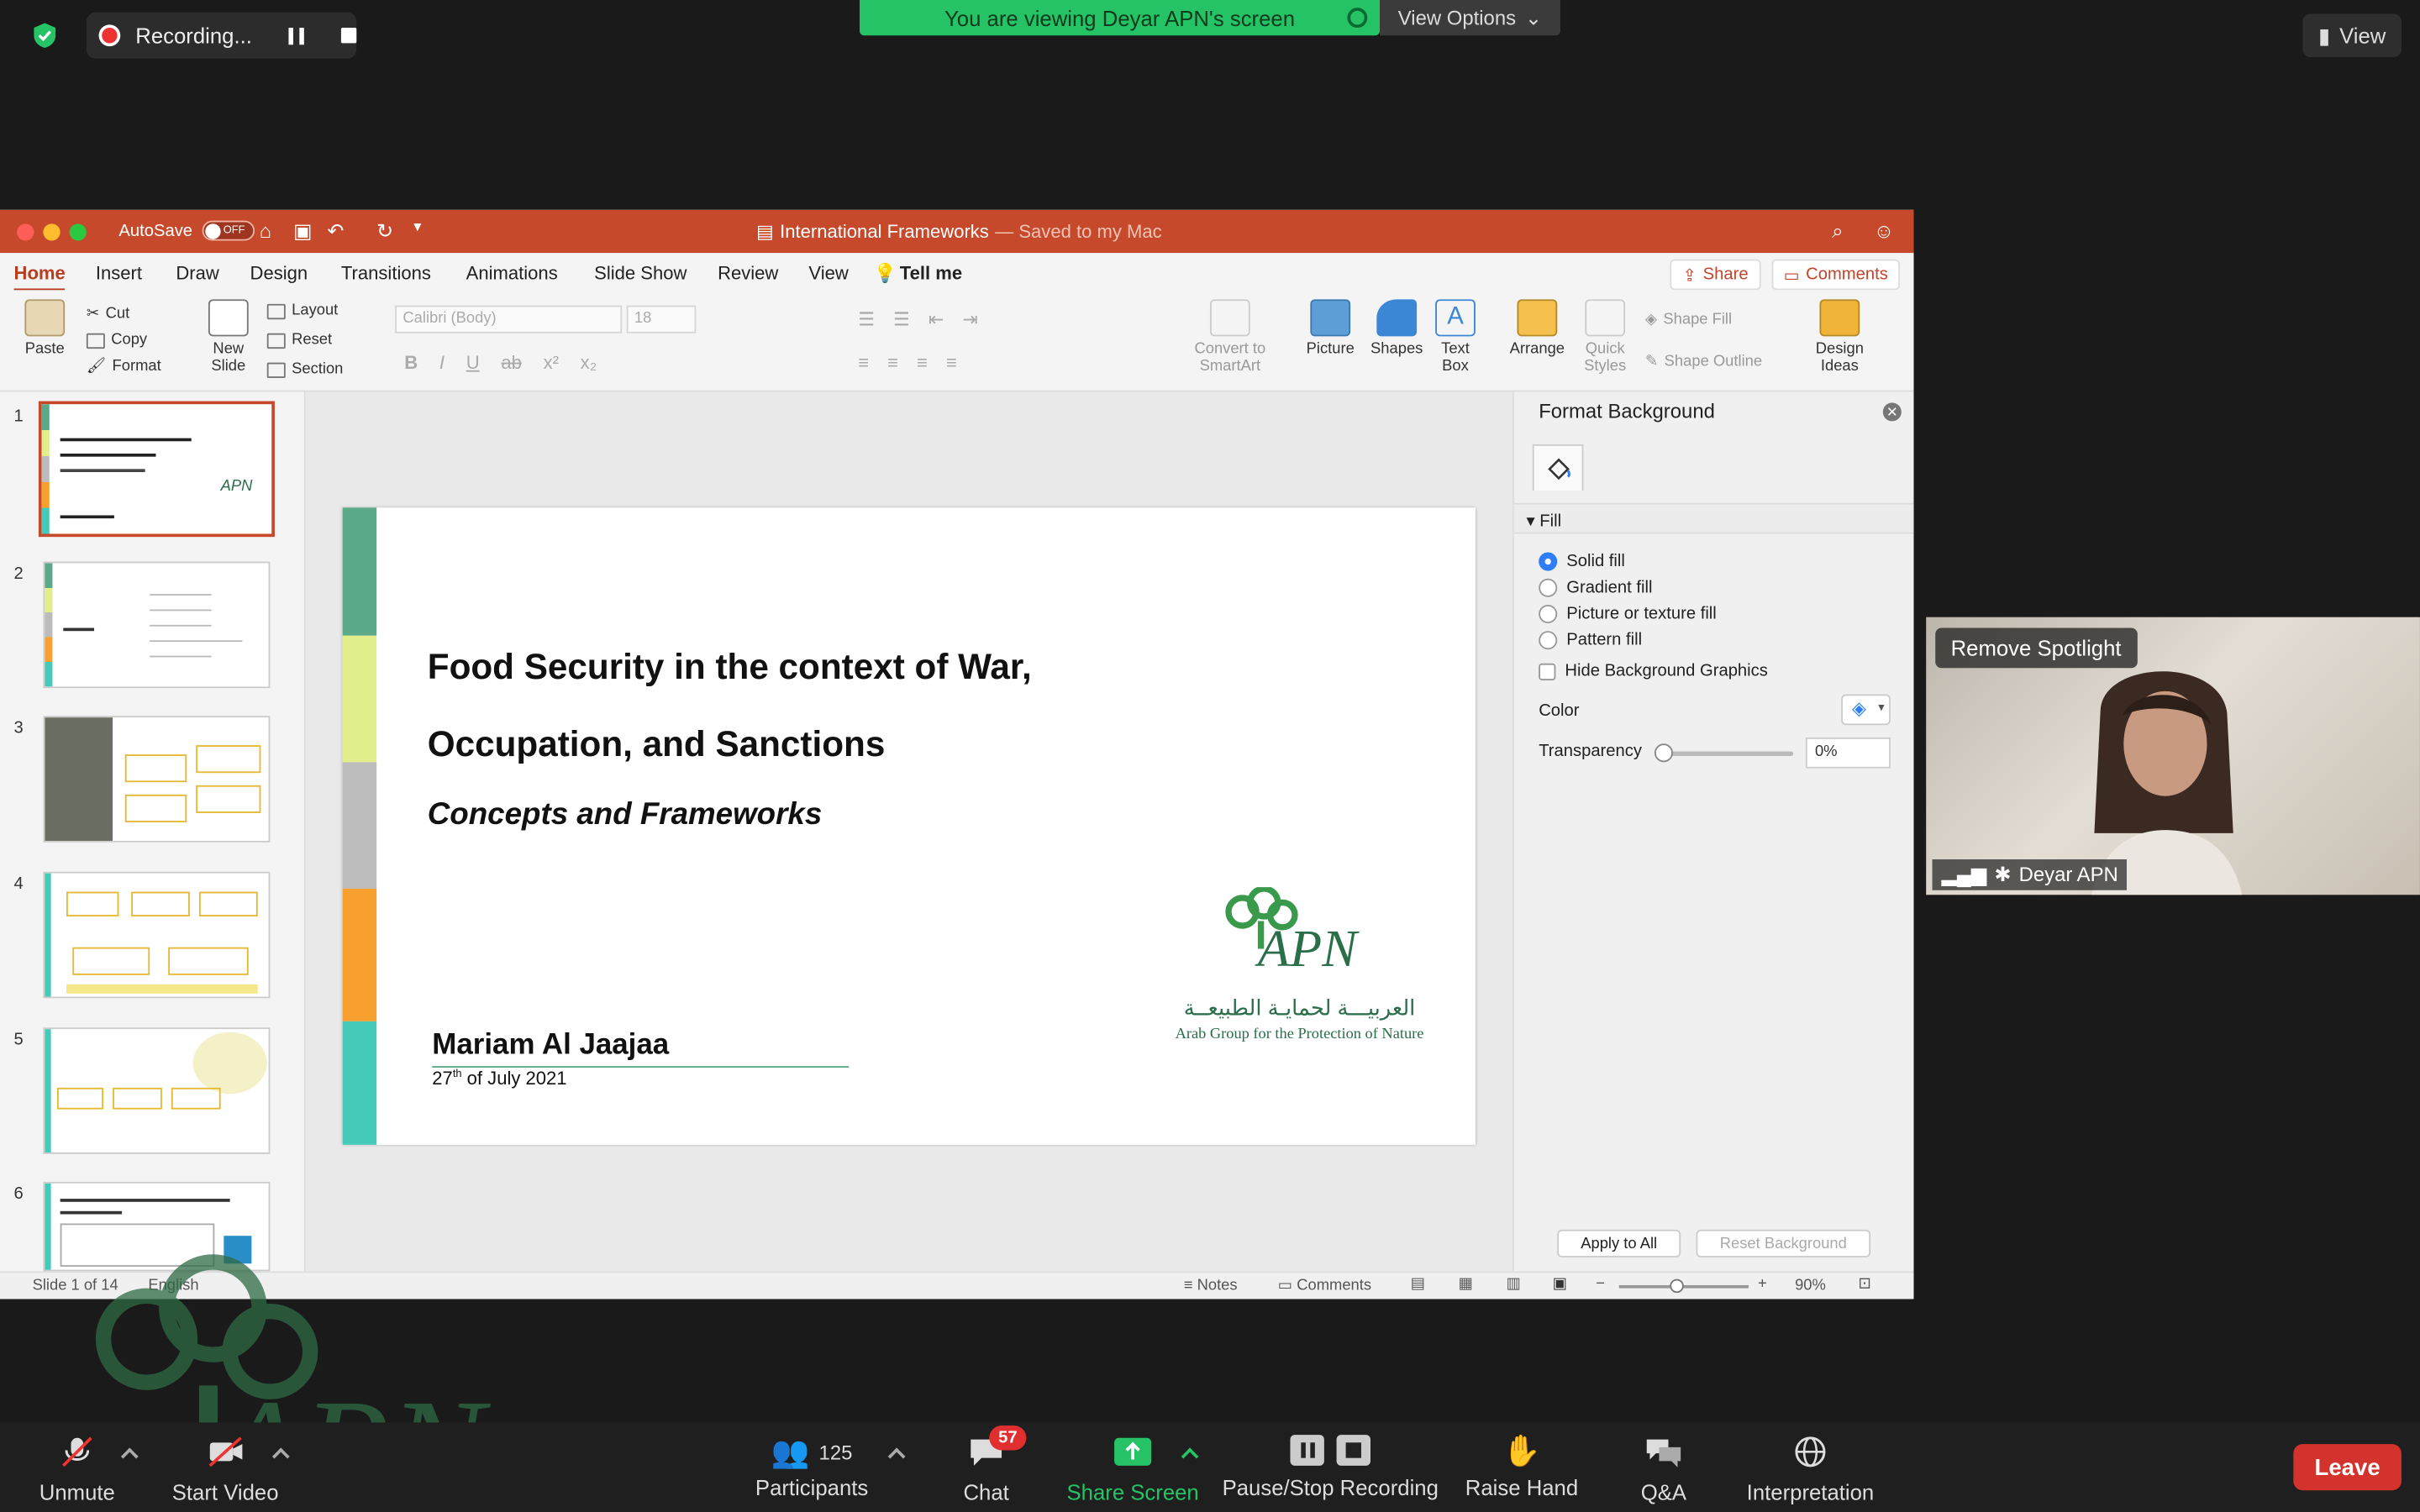 The width and height of the screenshot is (2420, 1512). What do you see at coordinates (1330, 1467) in the screenshot?
I see `pause-stop-recording-button: Pause/Stop Recording` at bounding box center [1330, 1467].